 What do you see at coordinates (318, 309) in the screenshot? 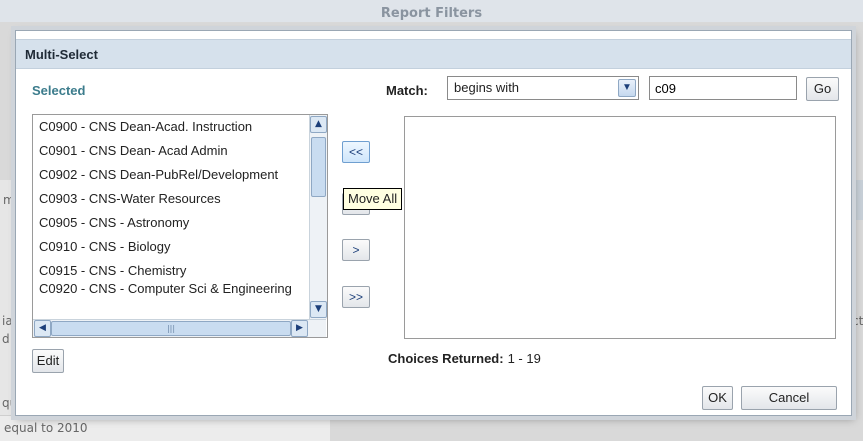
I see `scroll-down-icon: ▼` at bounding box center [318, 309].